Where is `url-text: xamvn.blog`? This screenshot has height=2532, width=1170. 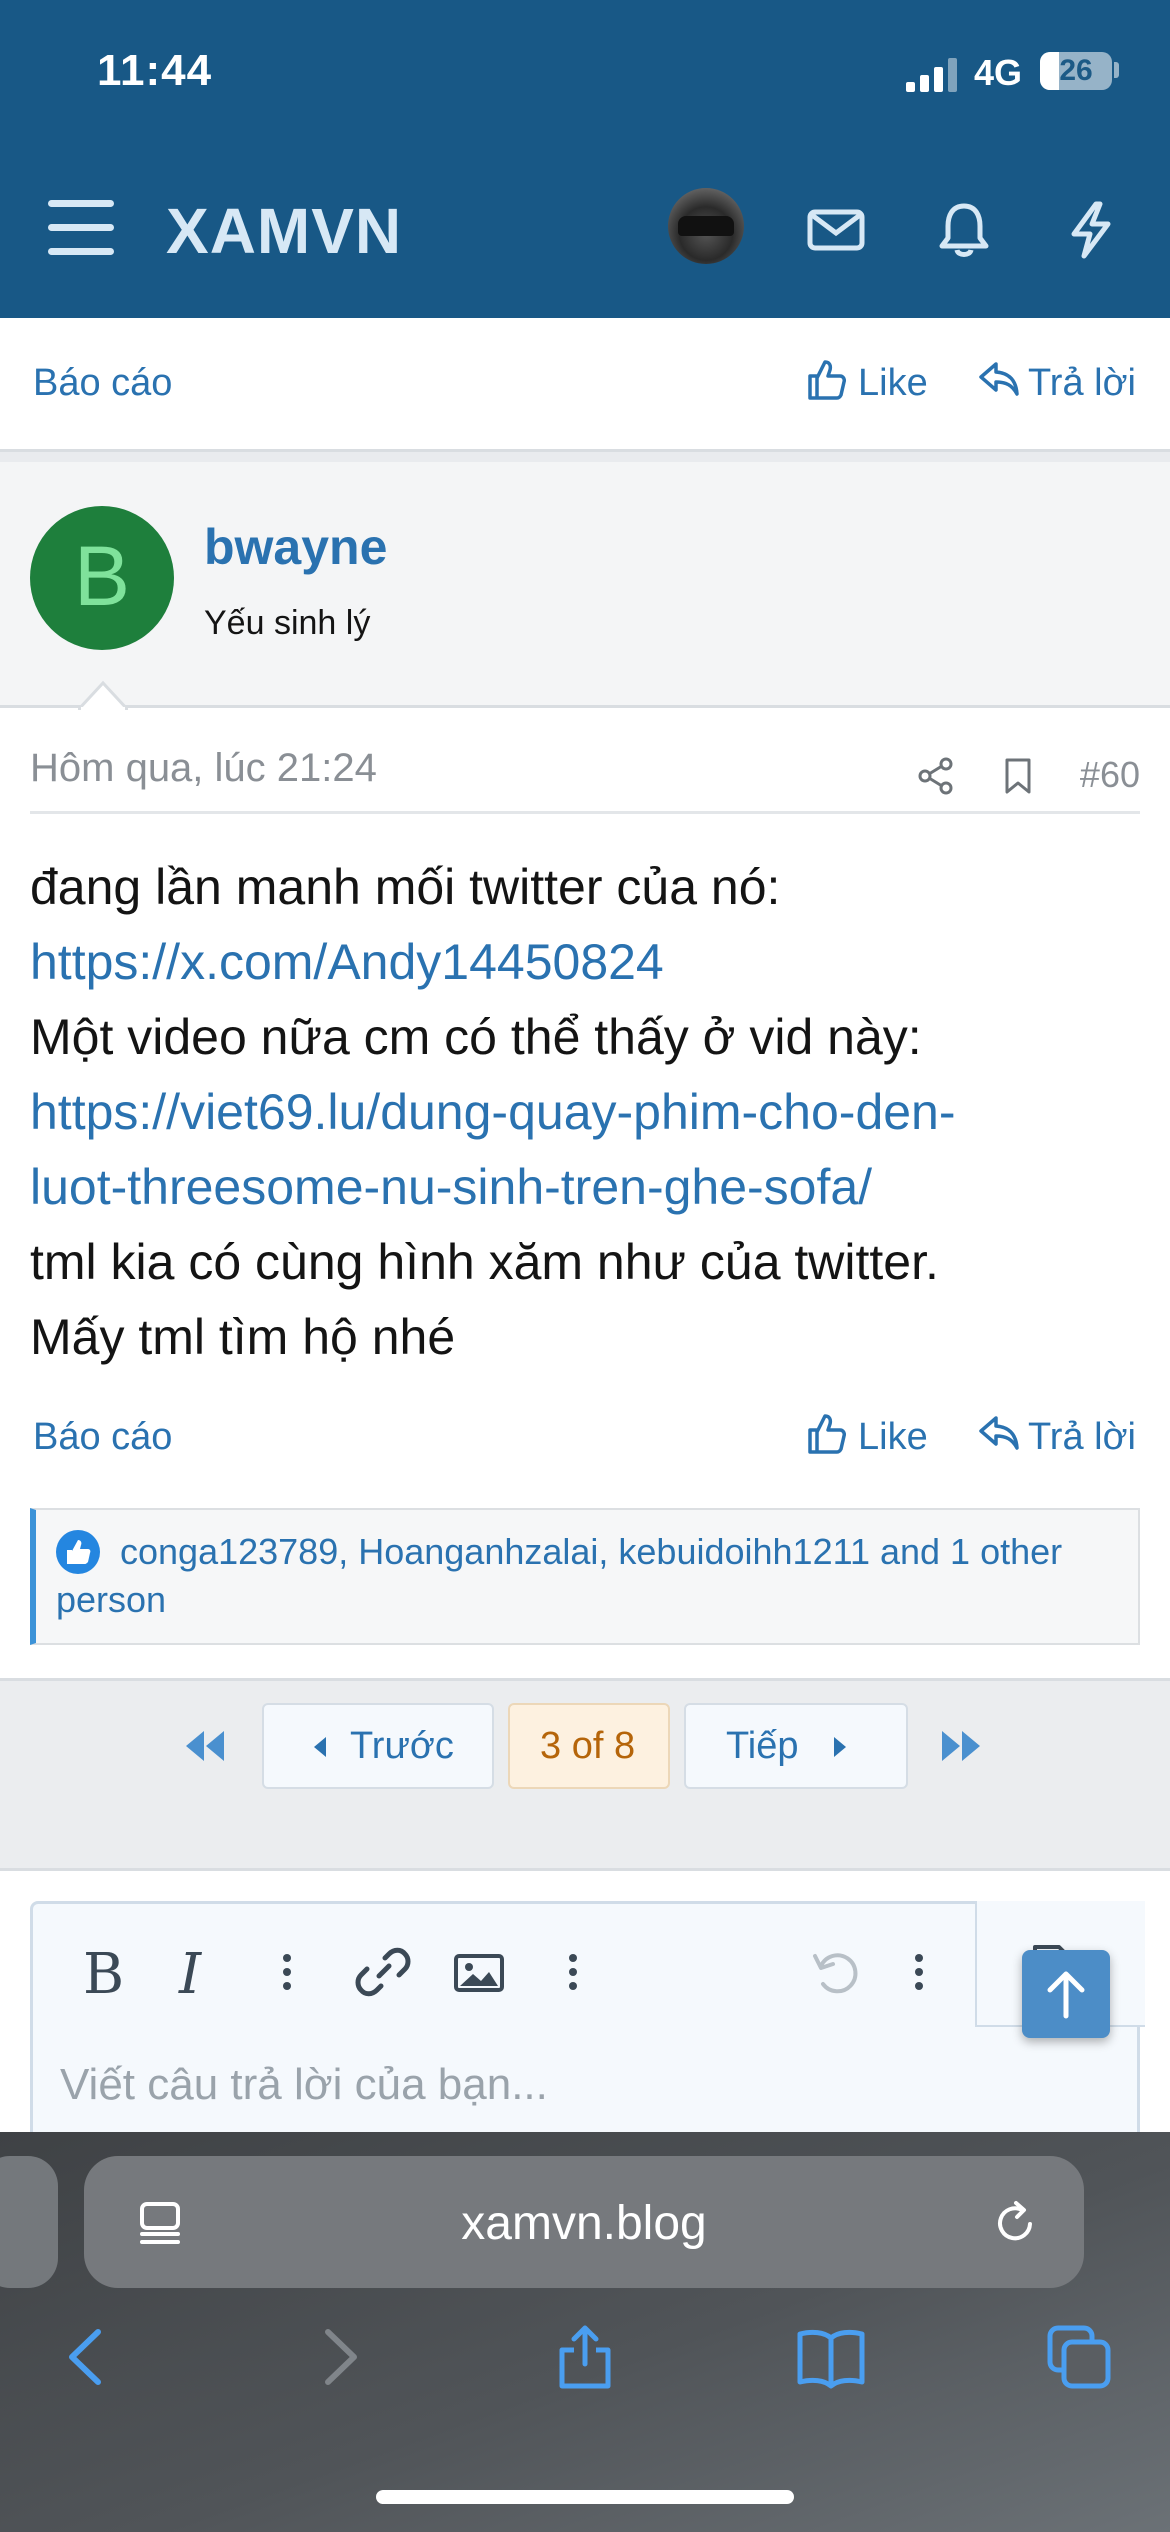
url-text: xamvn.blog is located at coordinates (584, 2223).